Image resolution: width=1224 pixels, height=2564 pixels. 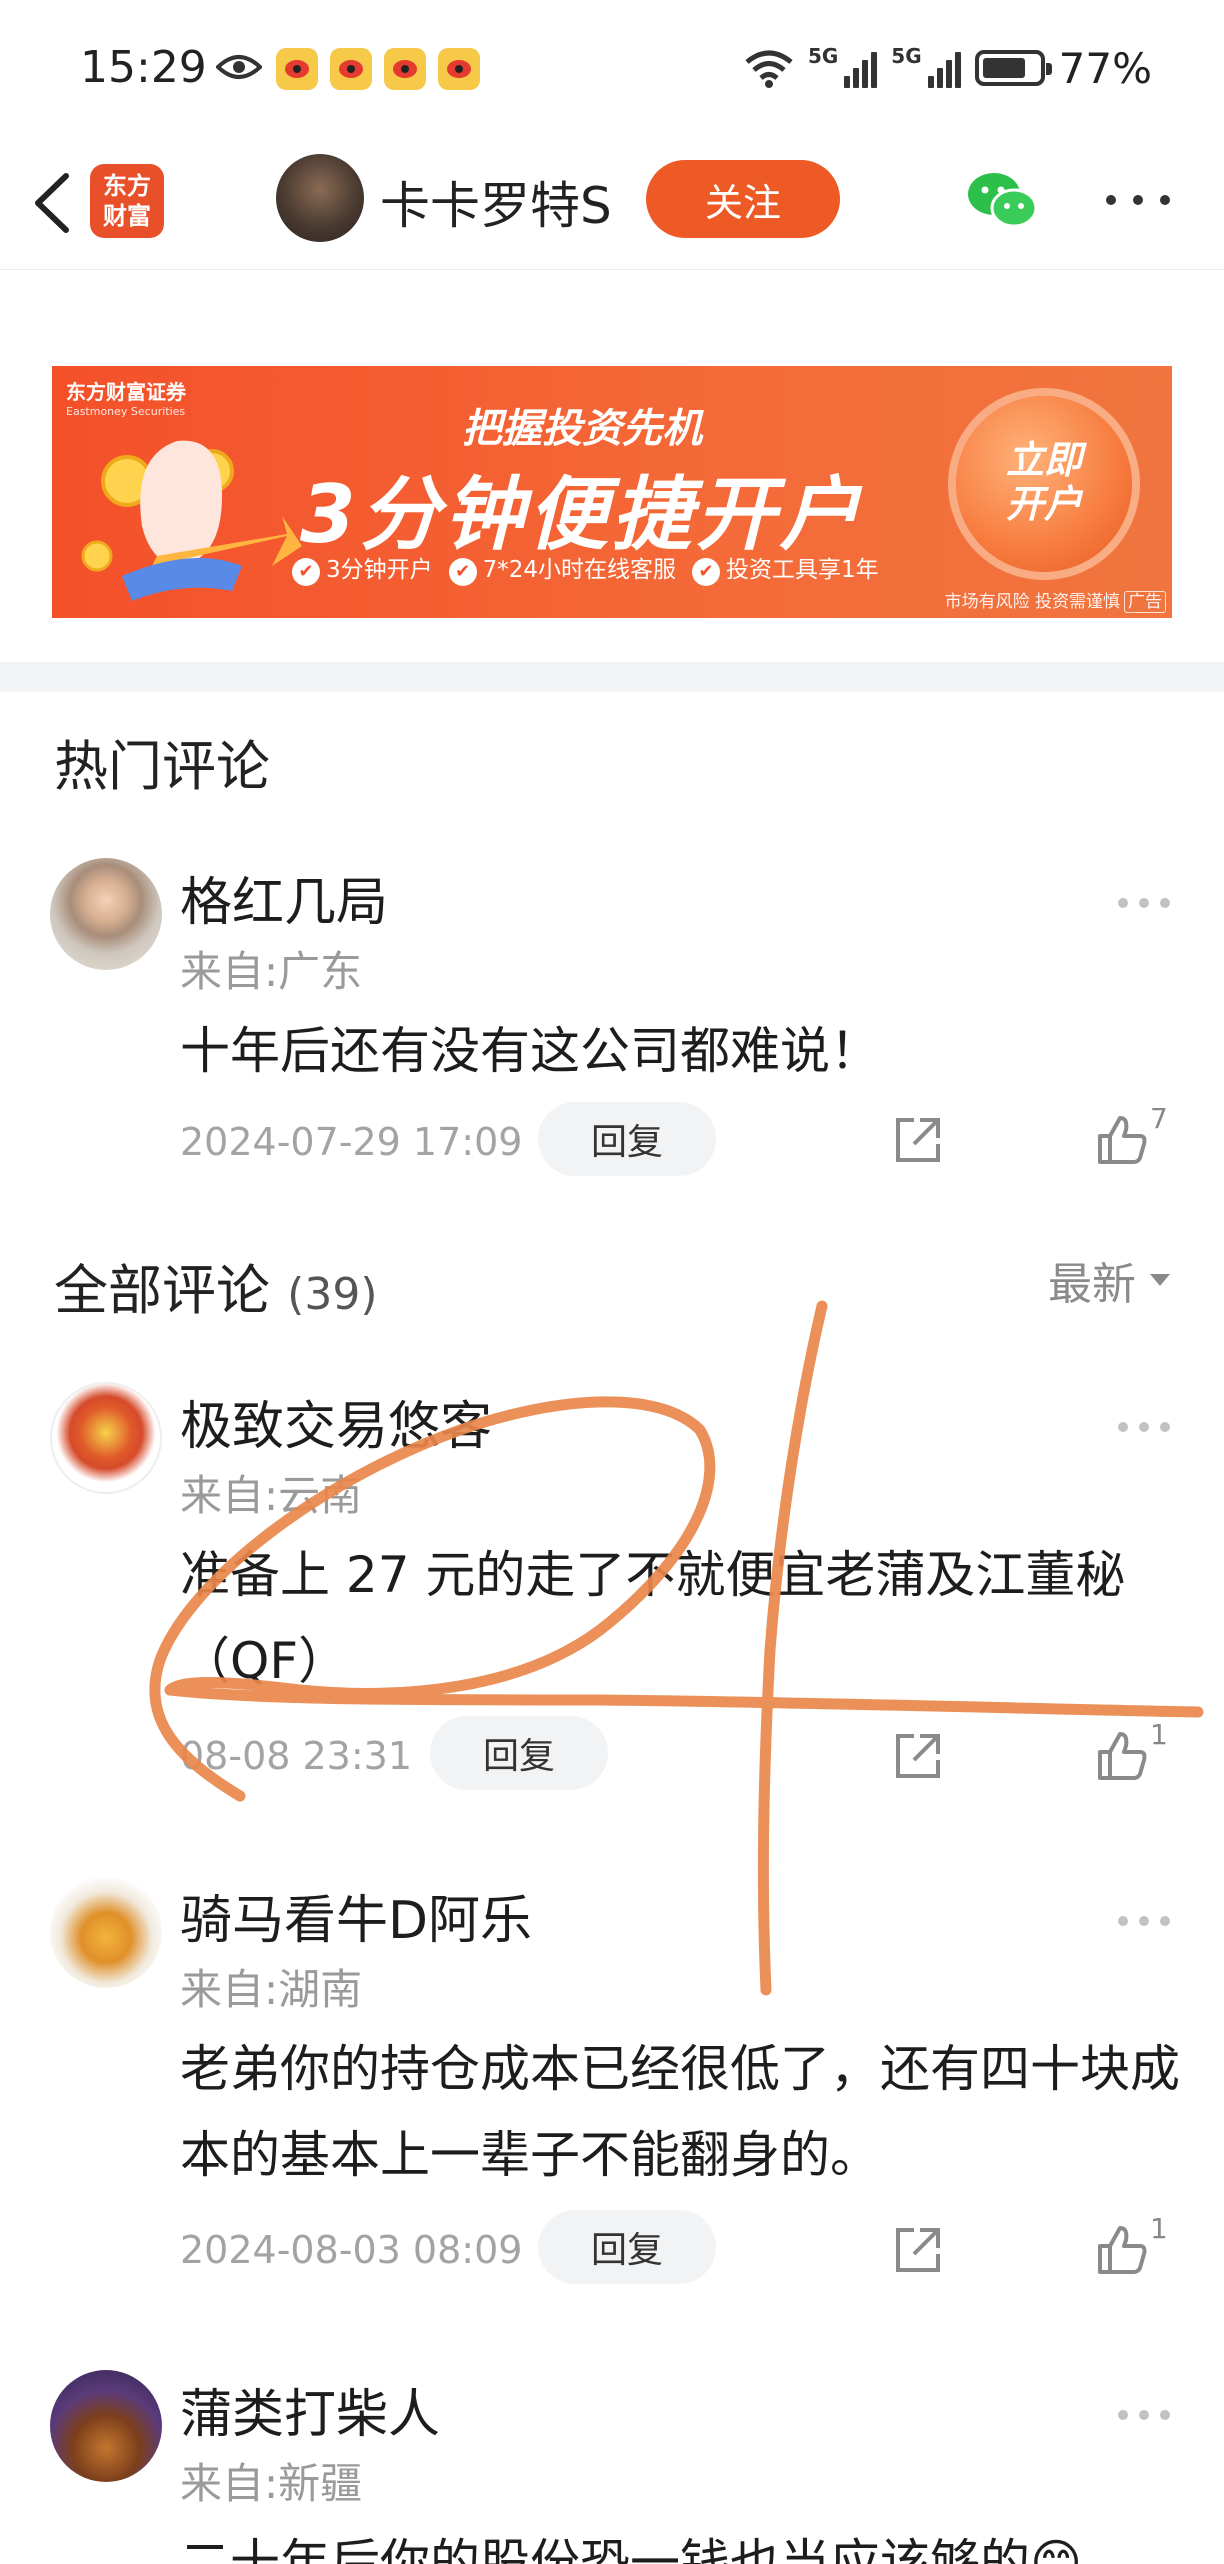 What do you see at coordinates (785, 568) in the screenshot?
I see `ad-feature: 投资工具享1年` at bounding box center [785, 568].